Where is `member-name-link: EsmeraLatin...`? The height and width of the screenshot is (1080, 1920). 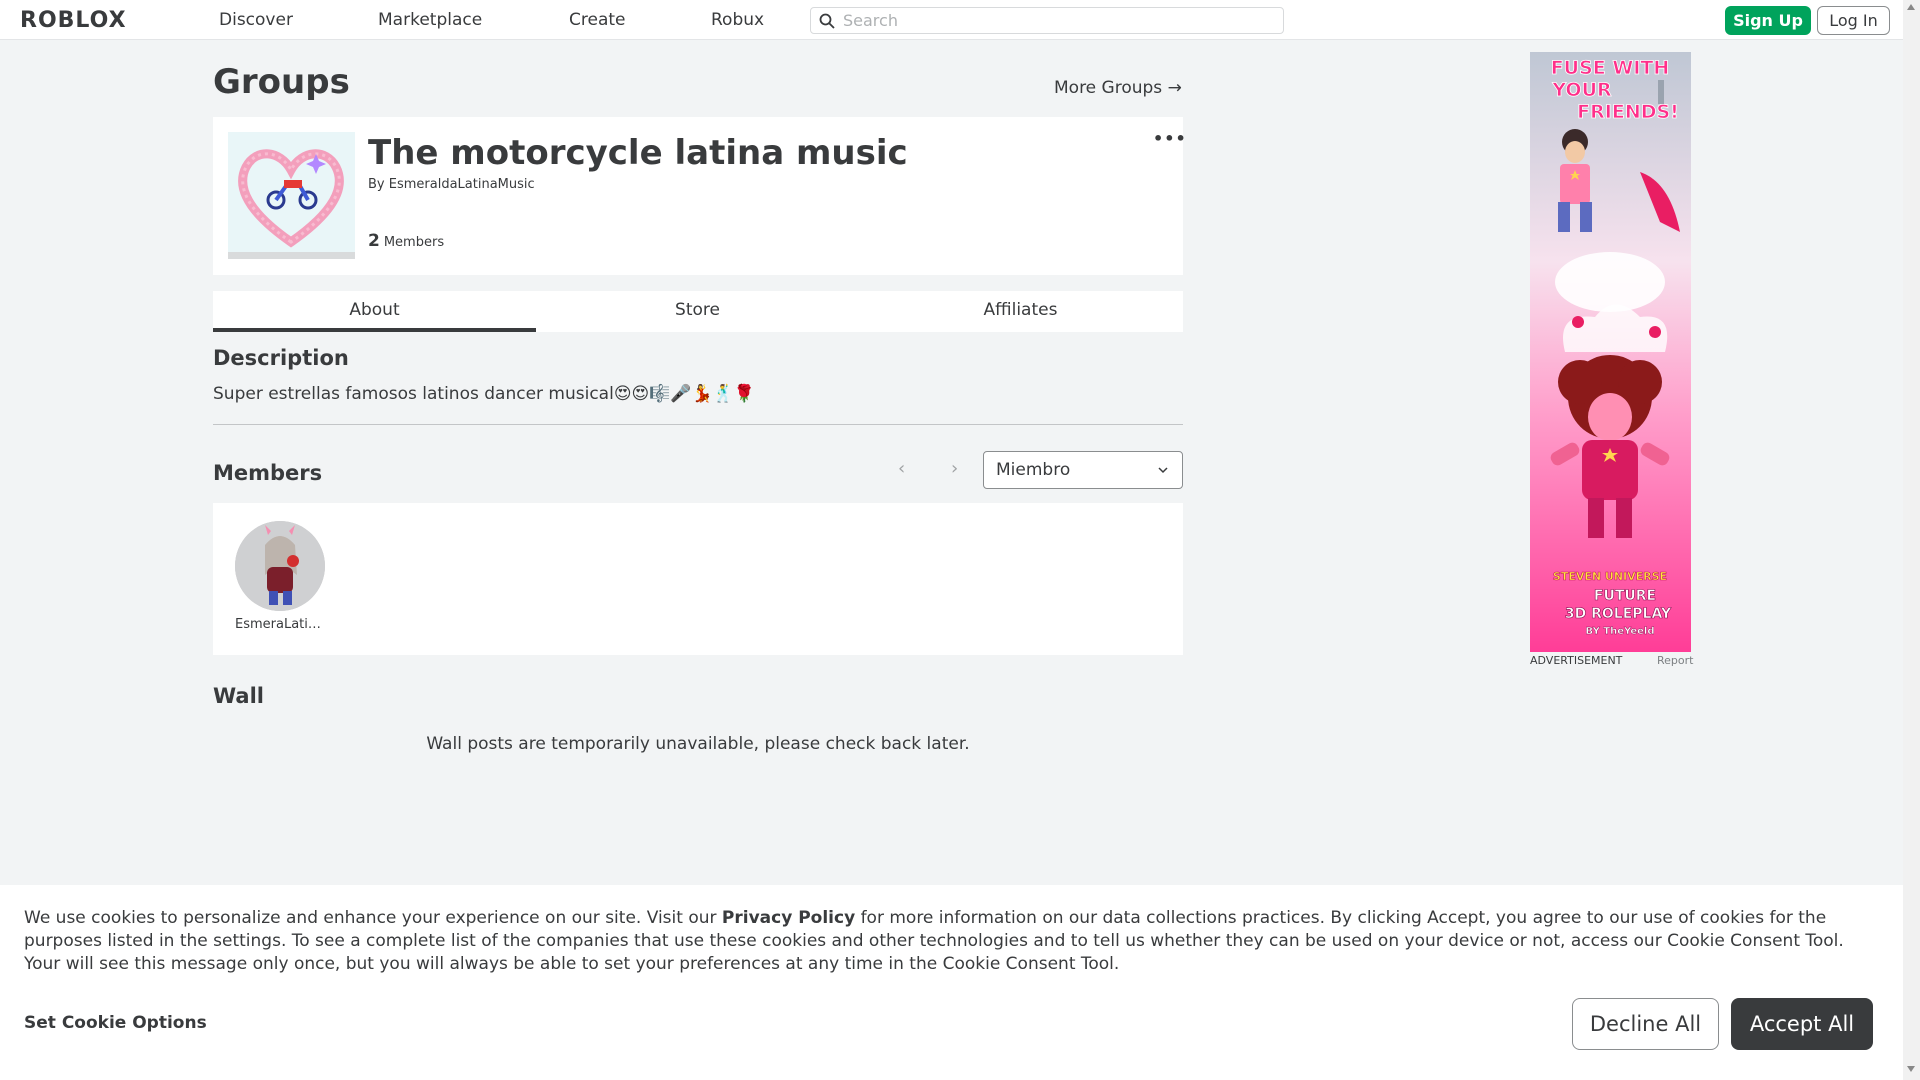 member-name-link: EsmeraLatin... is located at coordinates (281, 624).